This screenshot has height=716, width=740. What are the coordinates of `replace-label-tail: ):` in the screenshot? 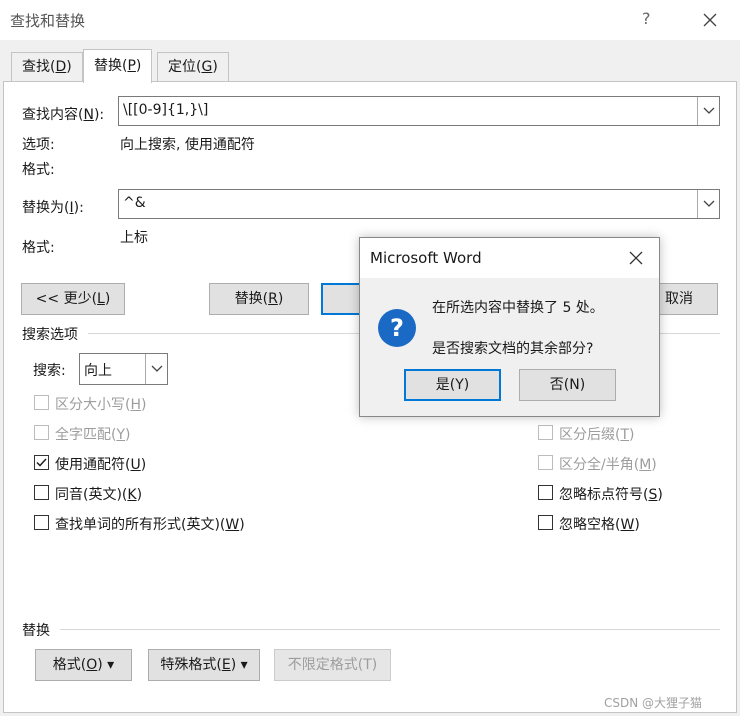 It's located at (78, 208).